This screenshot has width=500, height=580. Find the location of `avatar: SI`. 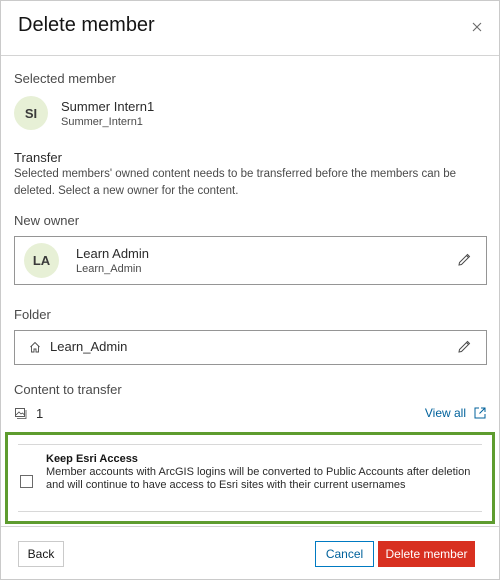

avatar: SI is located at coordinates (31, 113).